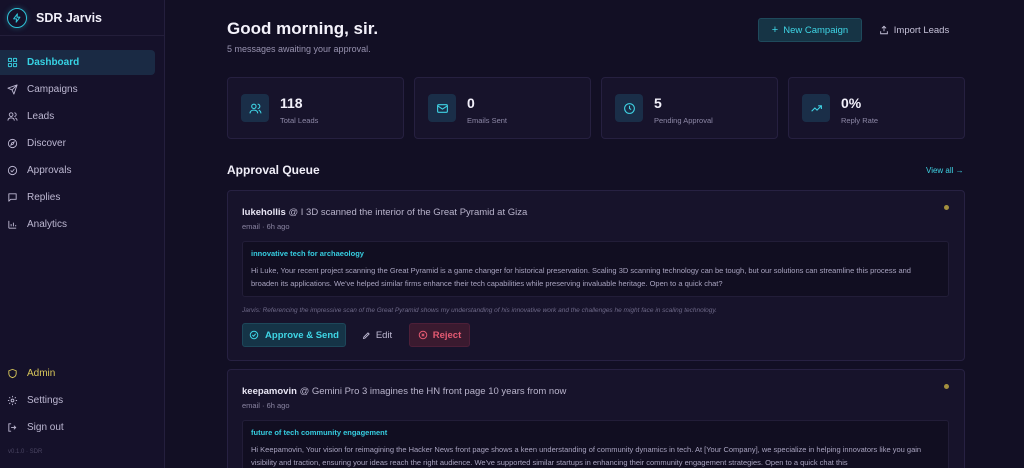 This screenshot has height=468, width=1024. What do you see at coordinates (77, 224) in the screenshot?
I see `sidebar-item-analytics: Analytics` at bounding box center [77, 224].